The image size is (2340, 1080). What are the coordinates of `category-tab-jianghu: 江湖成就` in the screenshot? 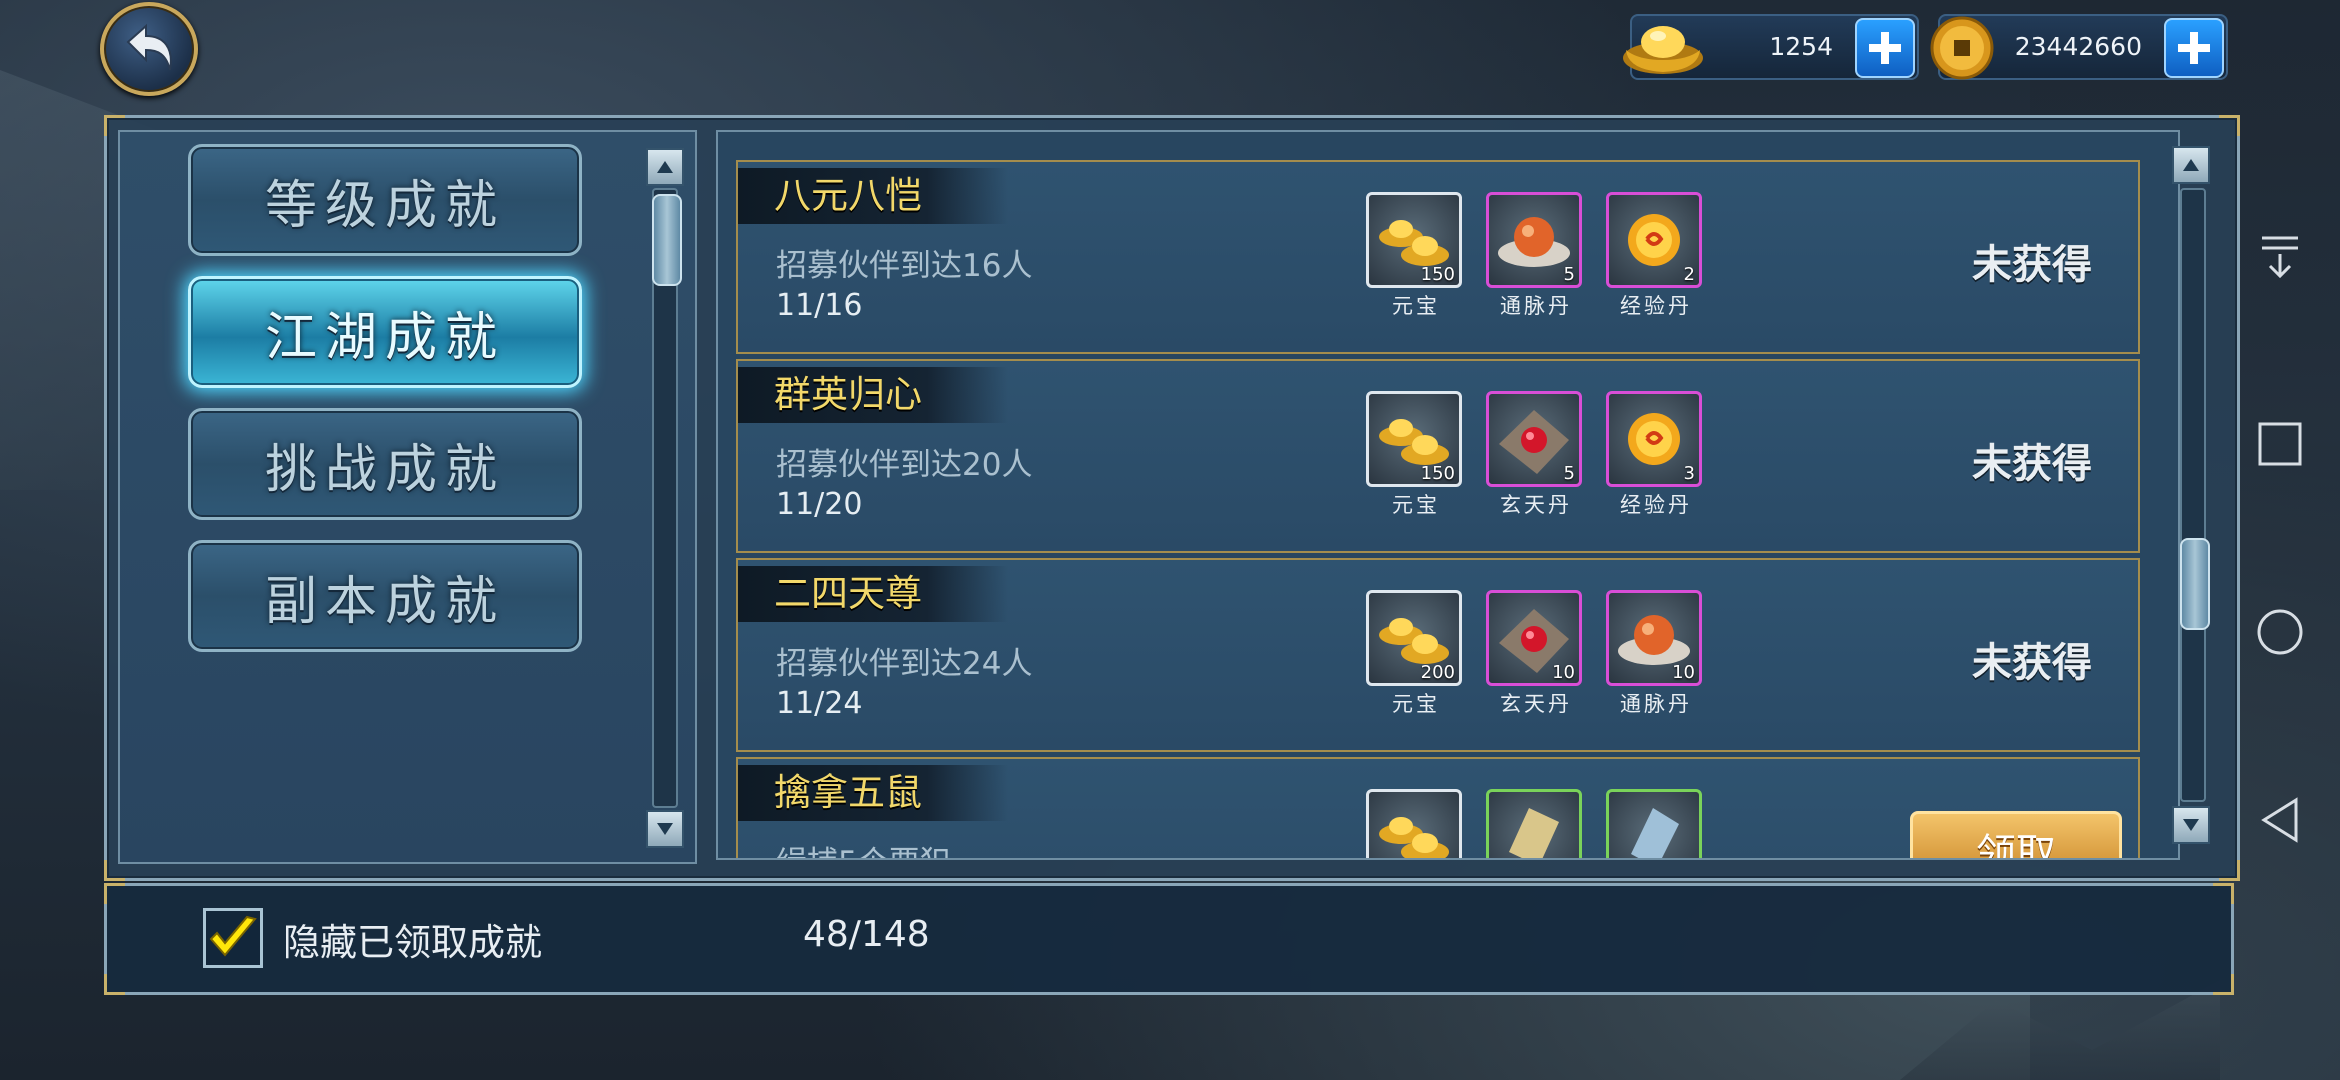 It's located at (385, 332).